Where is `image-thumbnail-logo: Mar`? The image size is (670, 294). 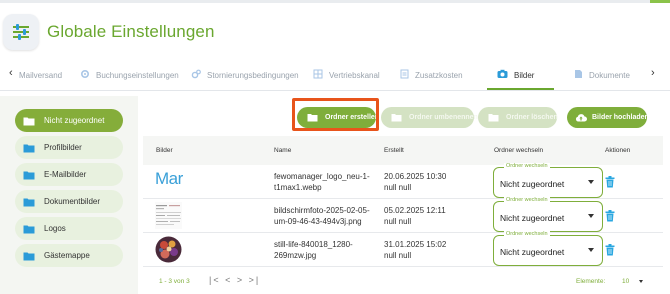
image-thumbnail-logo: Mar is located at coordinates (169, 182).